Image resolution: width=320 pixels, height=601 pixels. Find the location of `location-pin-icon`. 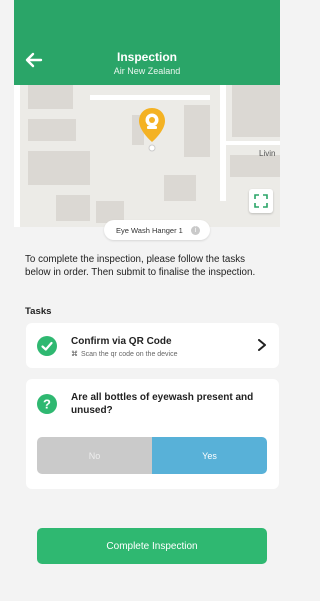

location-pin-icon is located at coordinates (152, 129).